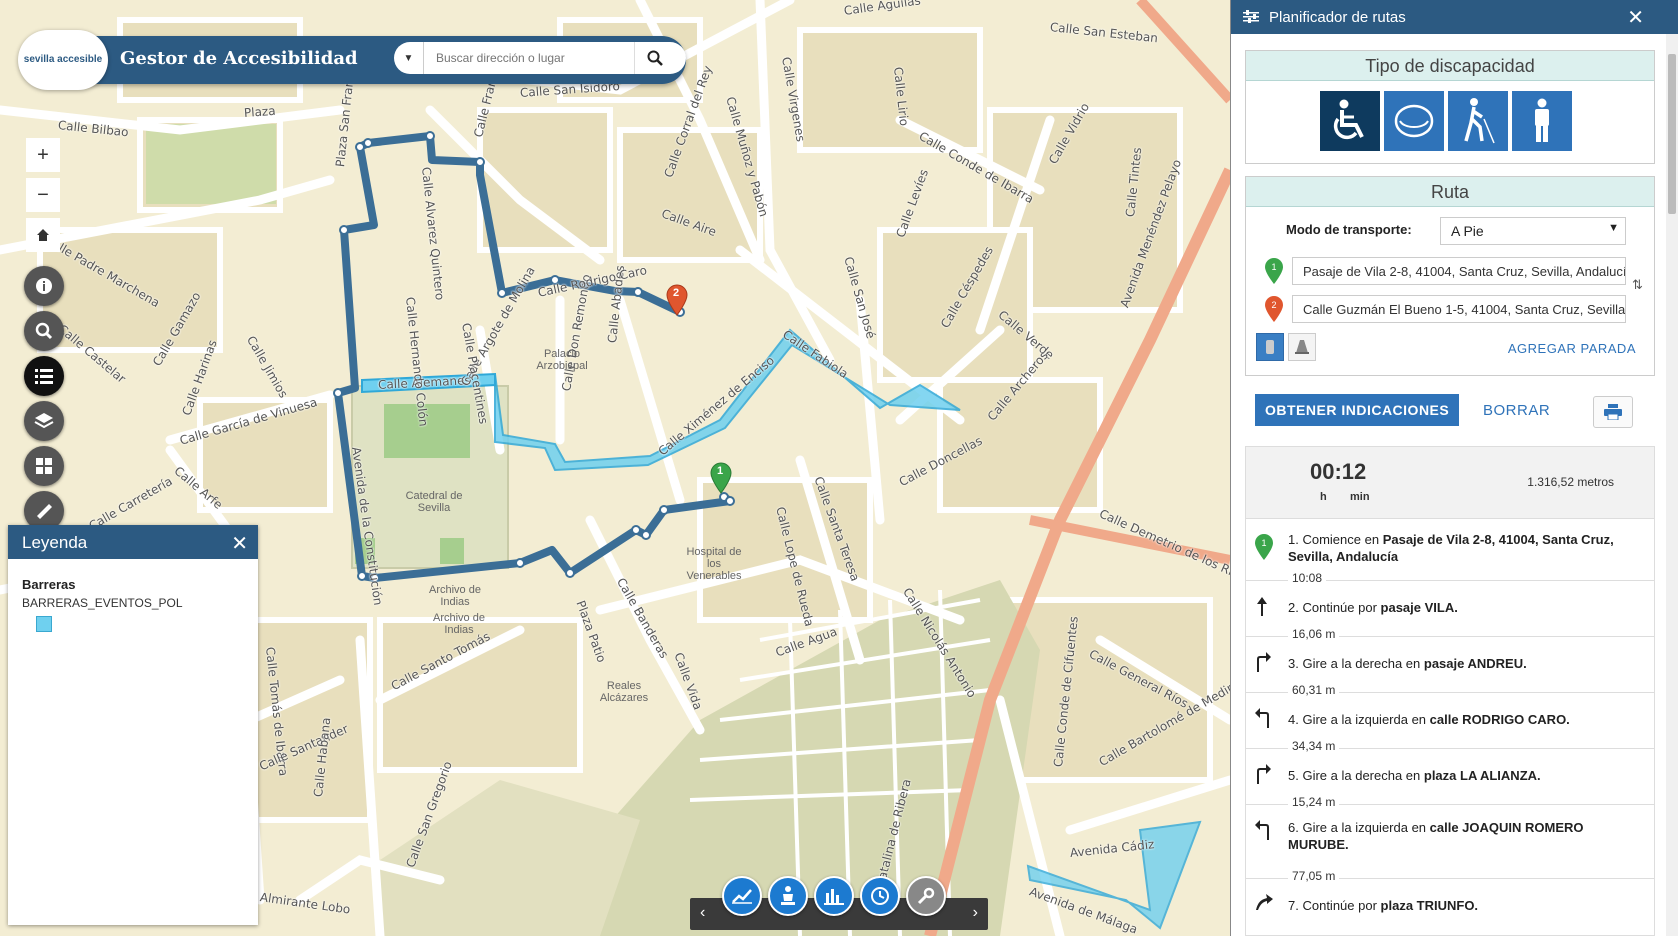 This screenshot has width=1678, height=936. I want to click on search-icon, so click(655, 58).